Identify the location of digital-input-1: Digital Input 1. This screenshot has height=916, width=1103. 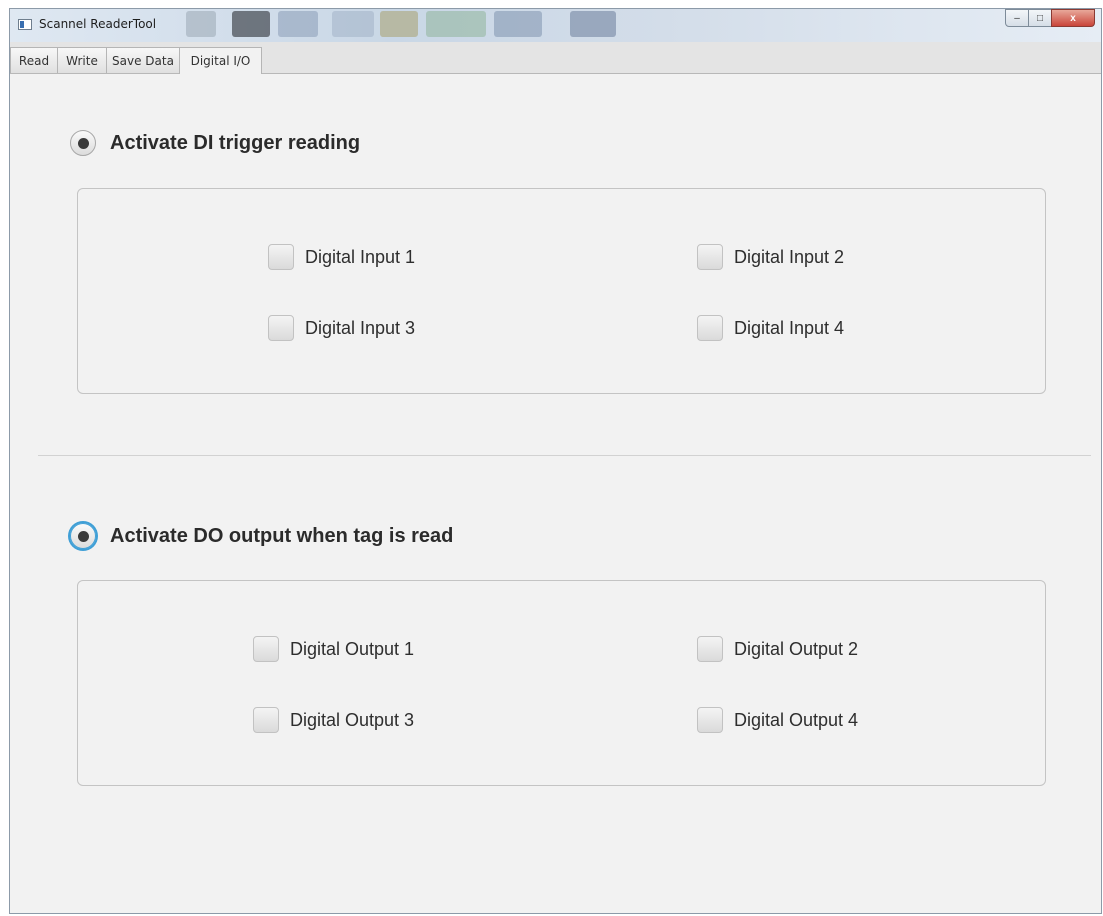
(341, 257).